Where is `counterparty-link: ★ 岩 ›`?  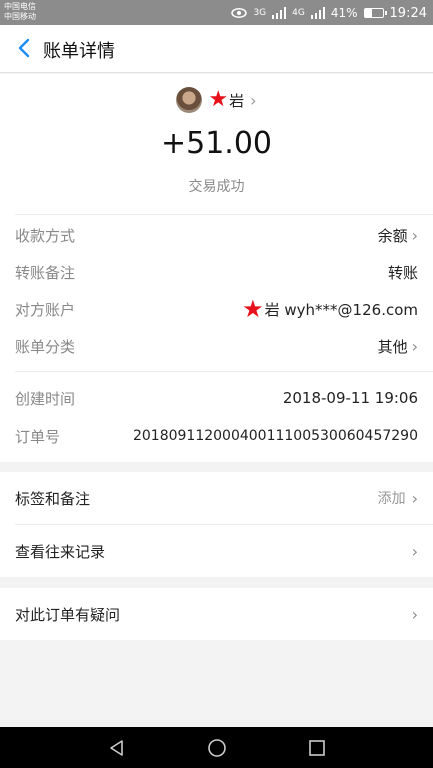
counterparty-link: ★ 岩 › is located at coordinates (216, 100).